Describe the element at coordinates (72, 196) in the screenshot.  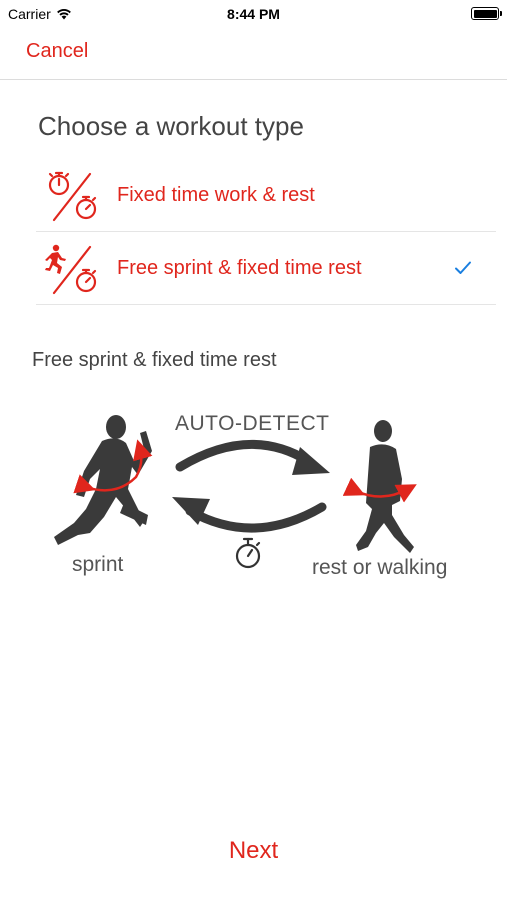
I see `double-stopwatch-icon` at that location.